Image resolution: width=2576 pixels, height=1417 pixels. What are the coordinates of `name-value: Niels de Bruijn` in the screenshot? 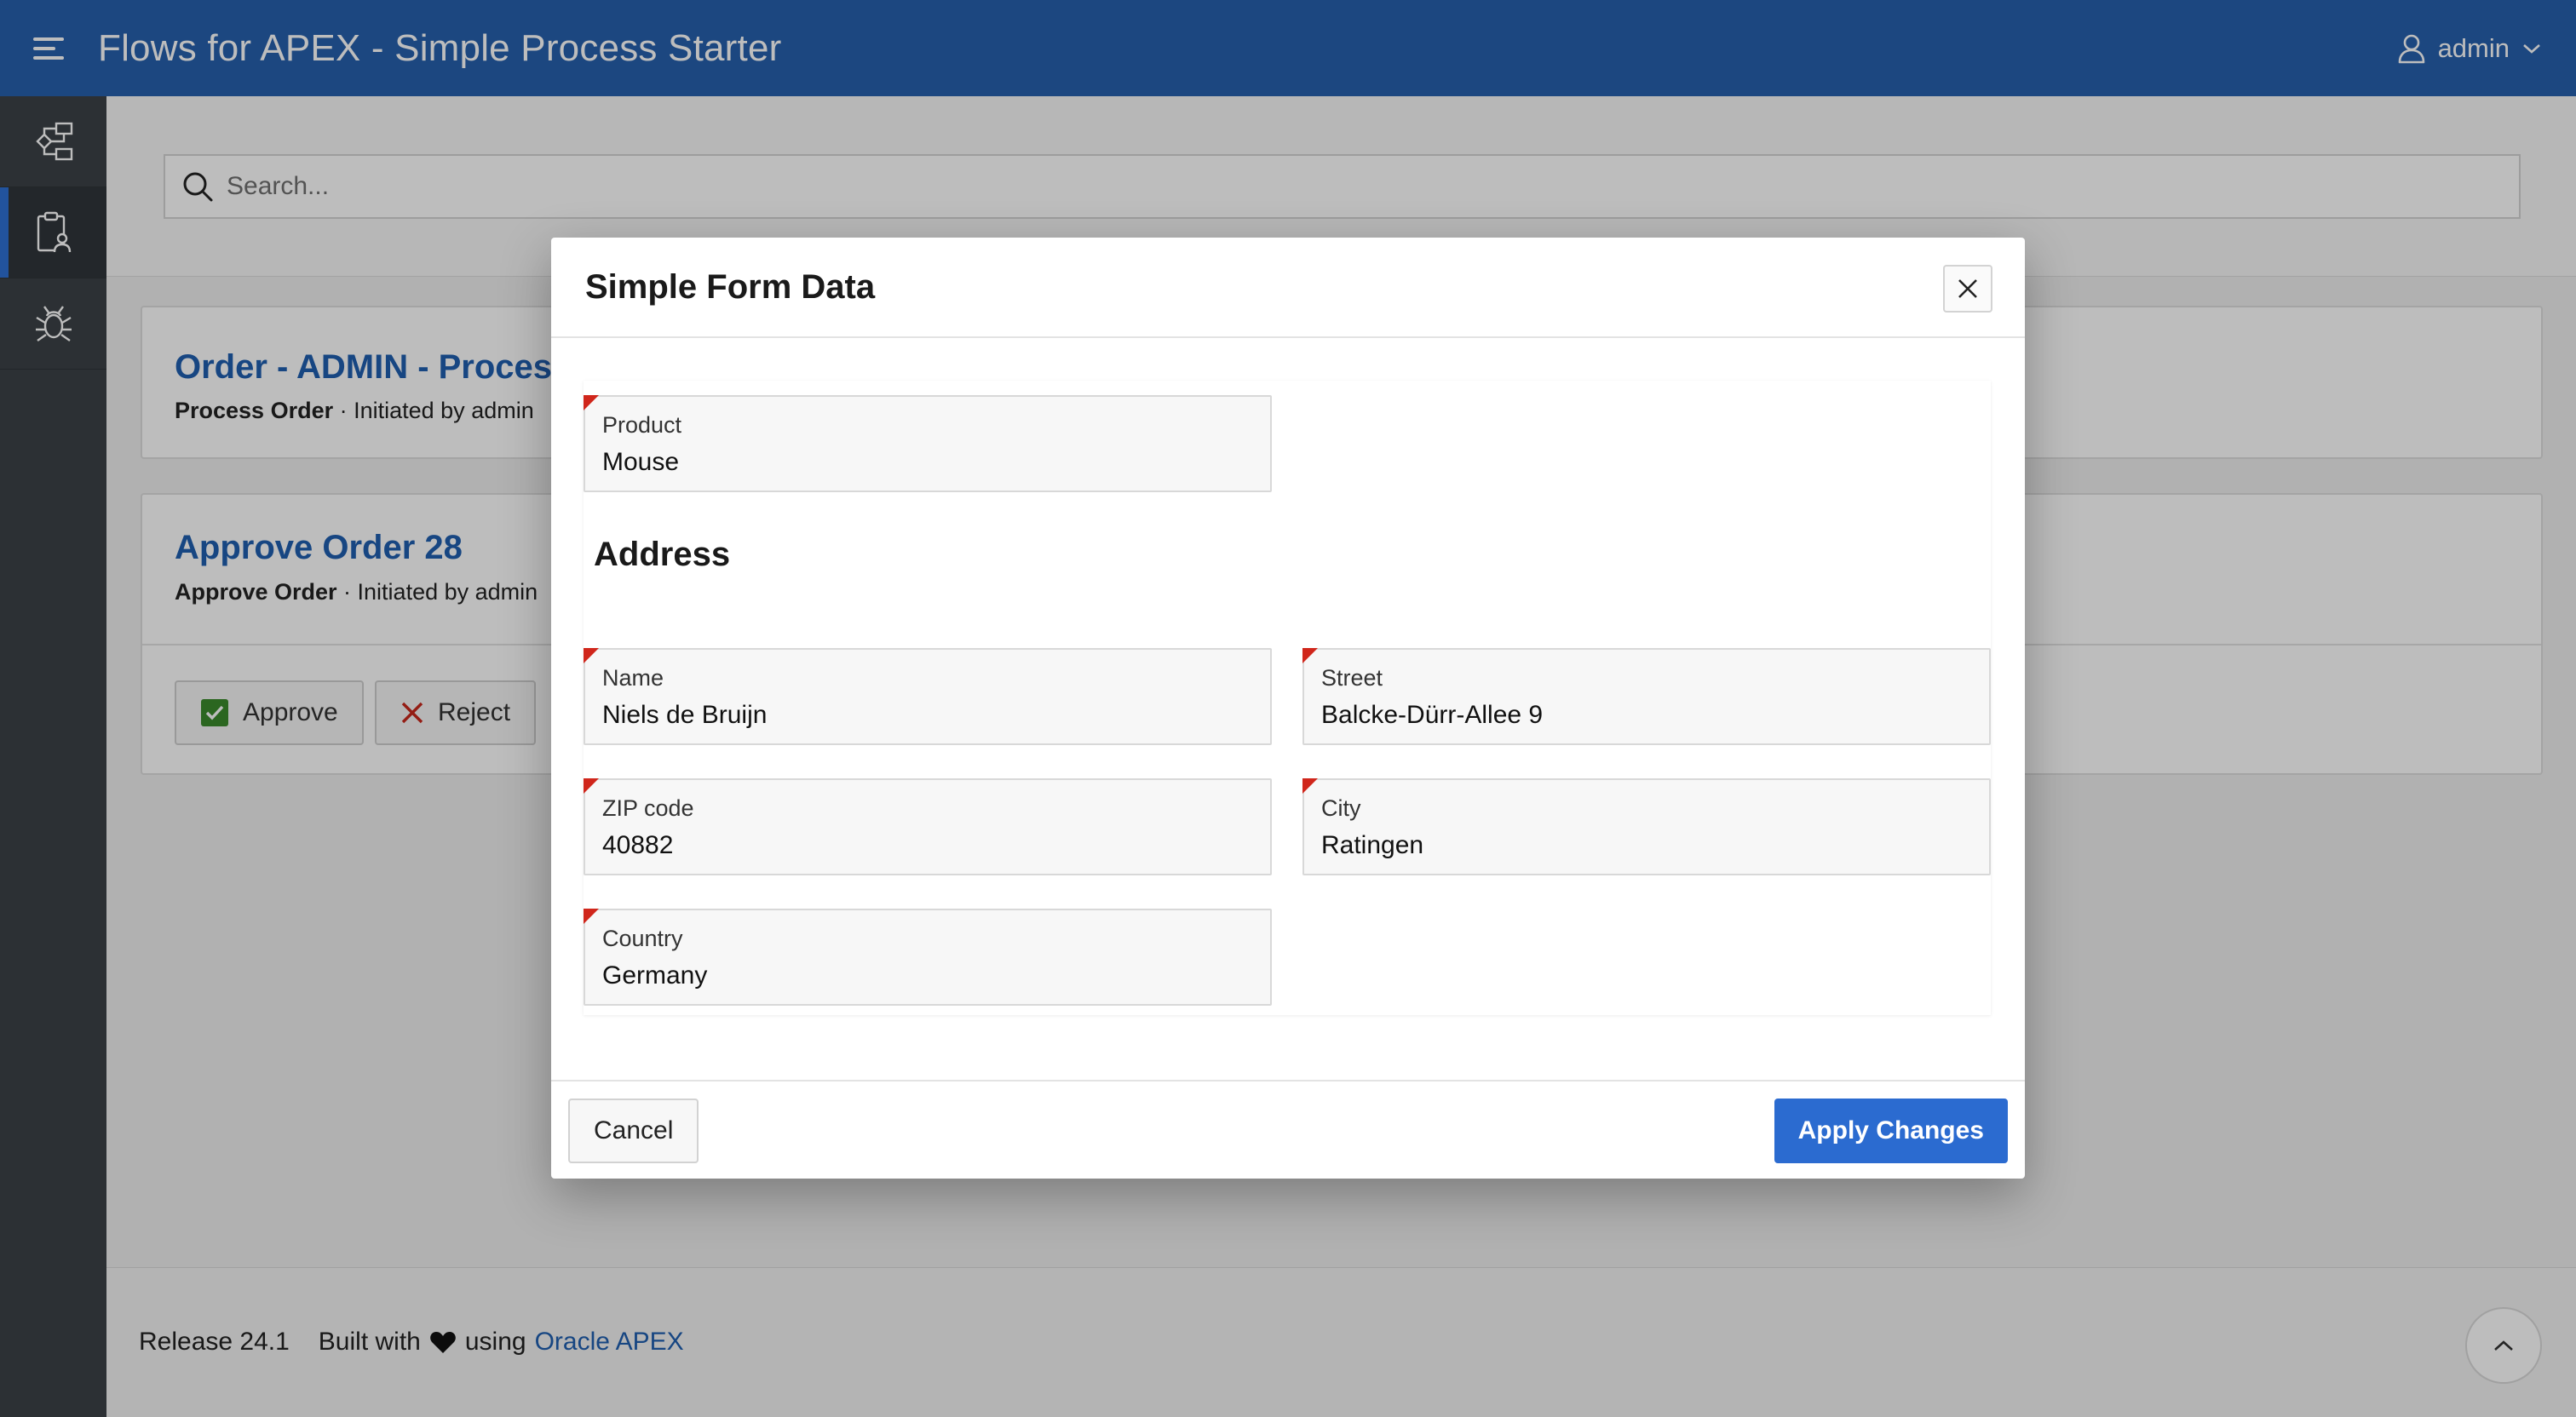 It's located at (685, 715).